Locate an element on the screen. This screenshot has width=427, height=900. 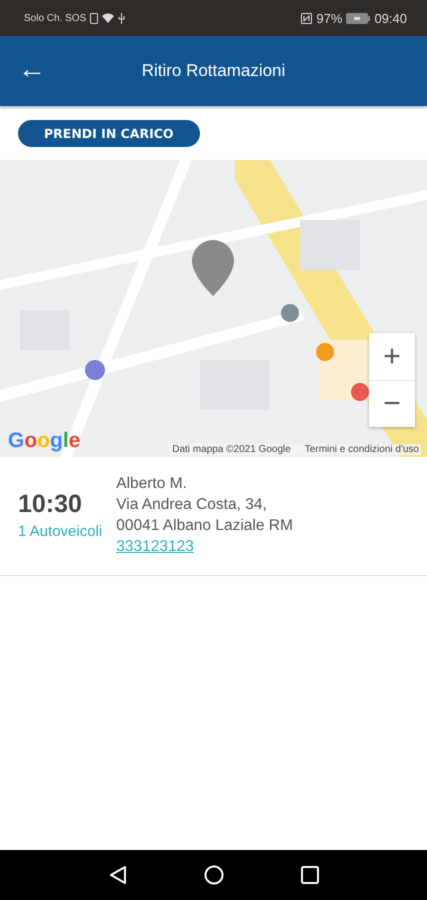
zoom-out-button: − is located at coordinates (392, 403).